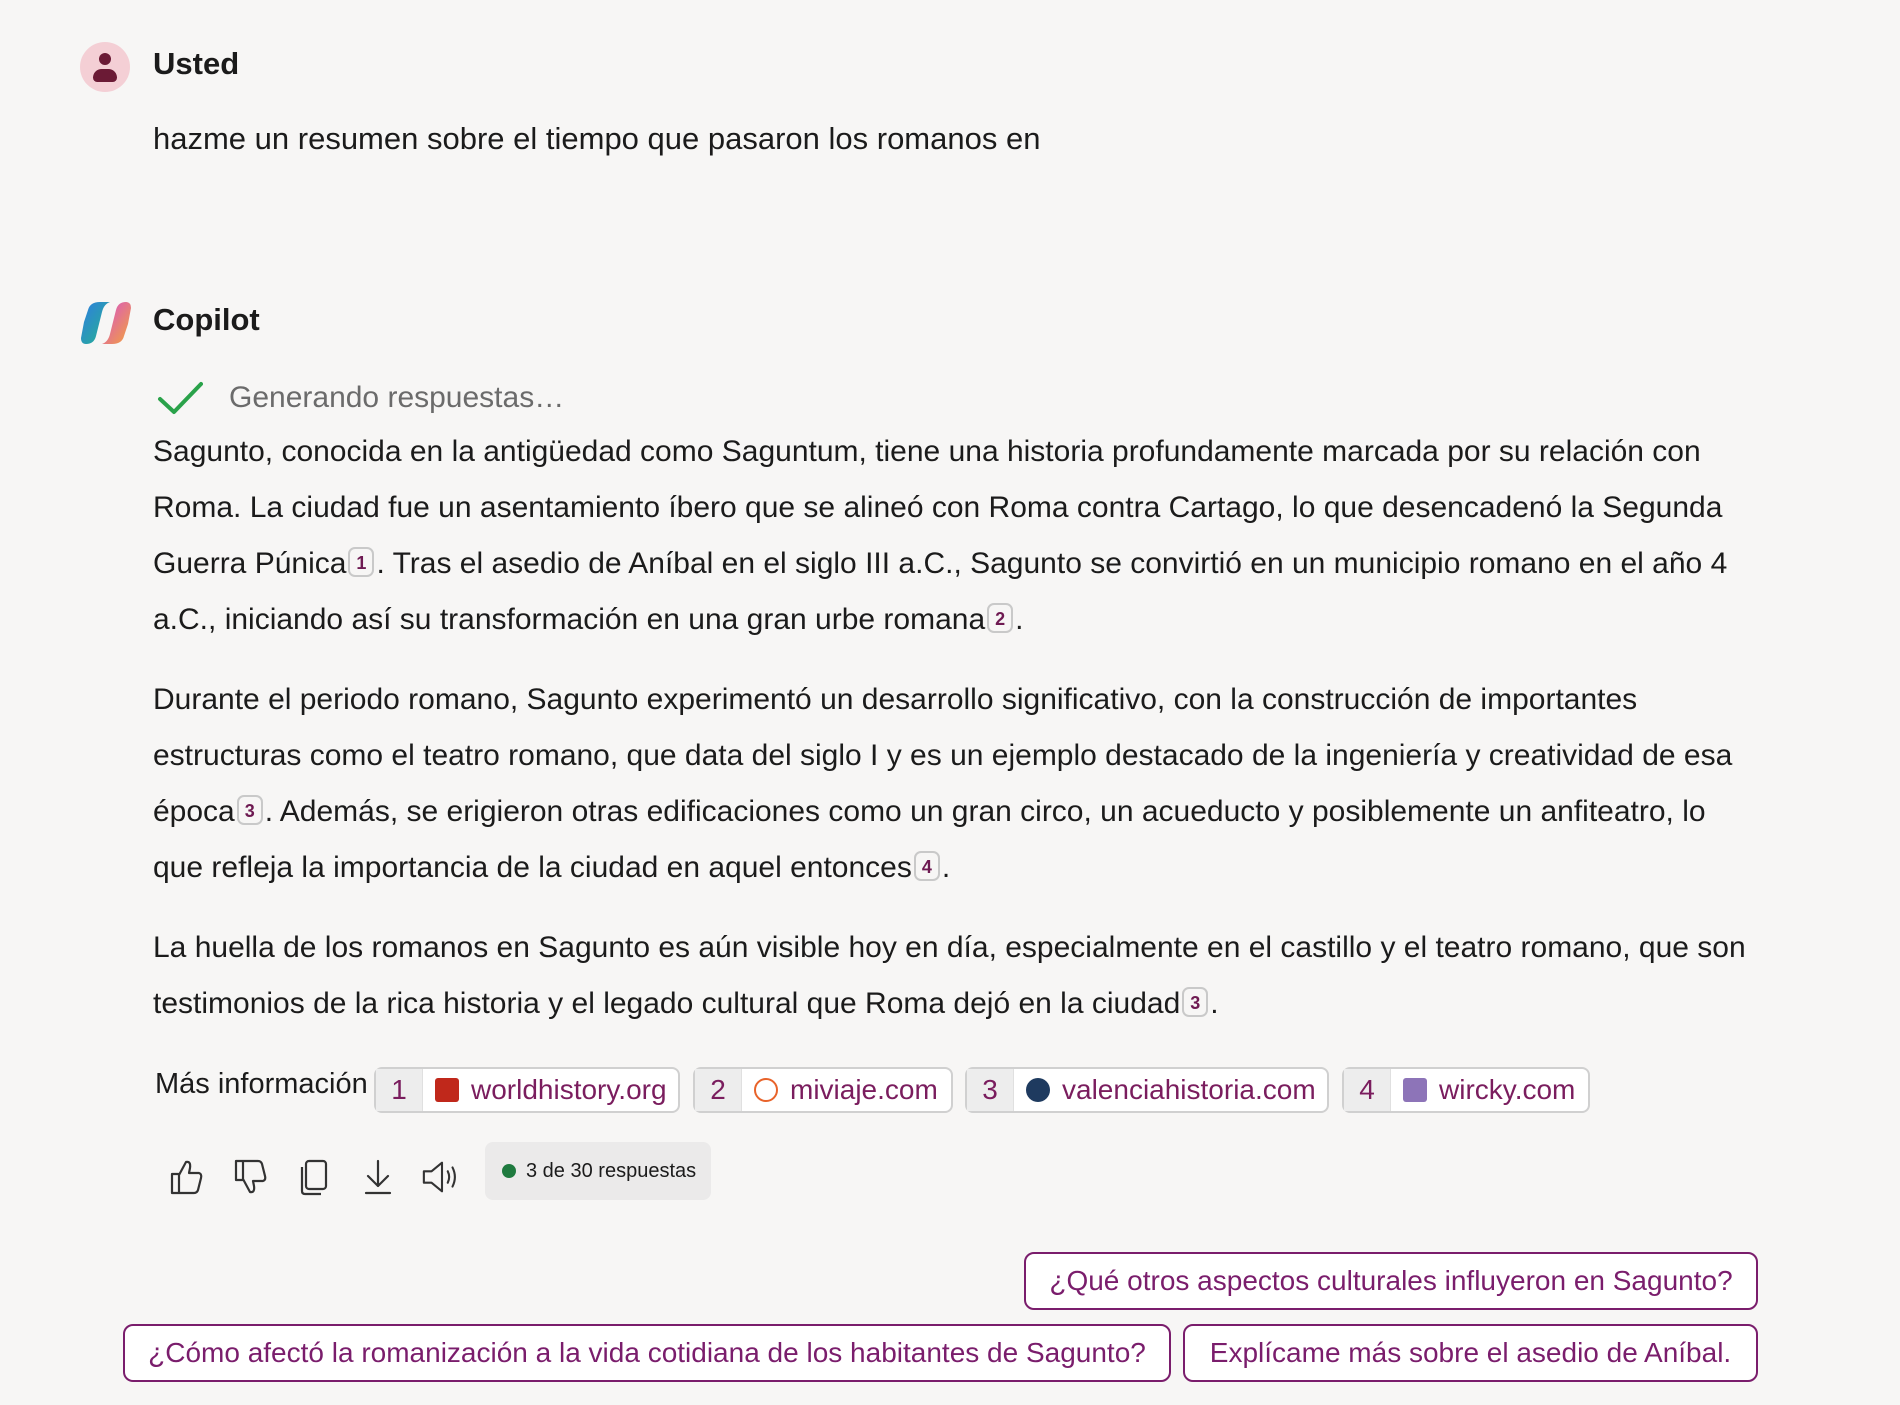 This screenshot has width=1900, height=1405. I want to click on source-domain: wircky.com, so click(1507, 1089).